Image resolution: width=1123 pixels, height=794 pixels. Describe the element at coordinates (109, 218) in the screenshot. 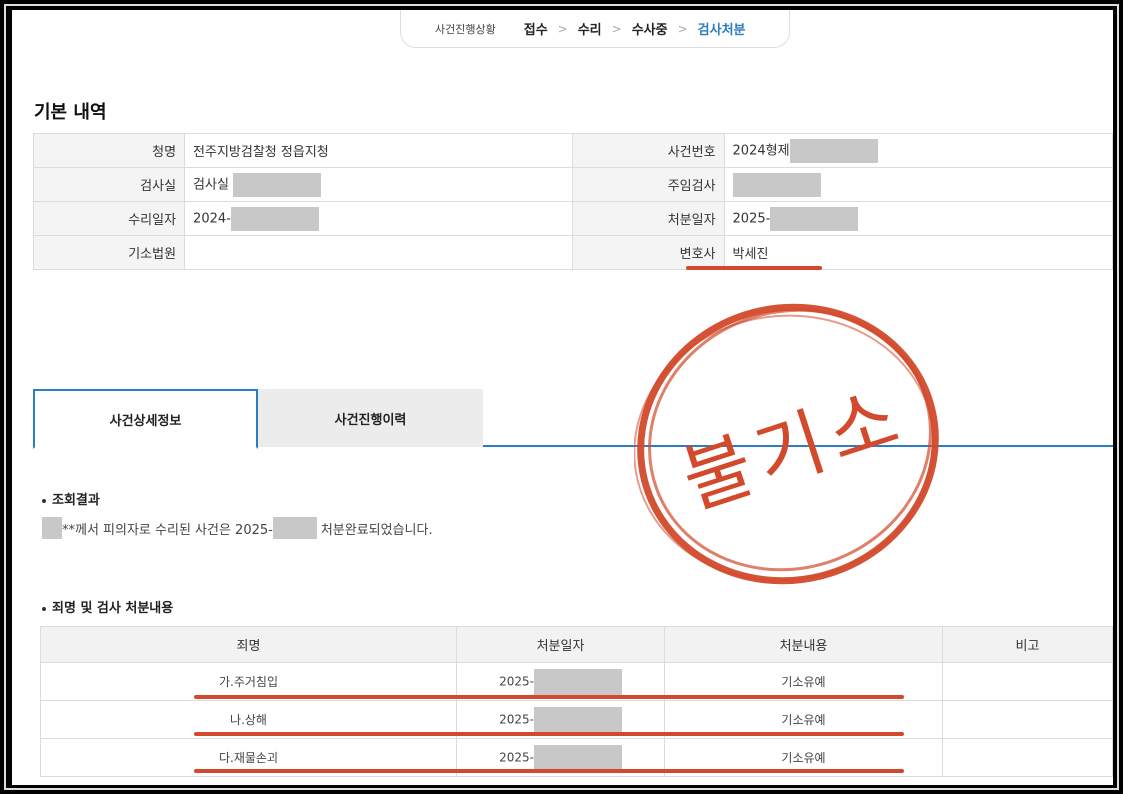

I see `accept-date-label: 수리일자` at that location.